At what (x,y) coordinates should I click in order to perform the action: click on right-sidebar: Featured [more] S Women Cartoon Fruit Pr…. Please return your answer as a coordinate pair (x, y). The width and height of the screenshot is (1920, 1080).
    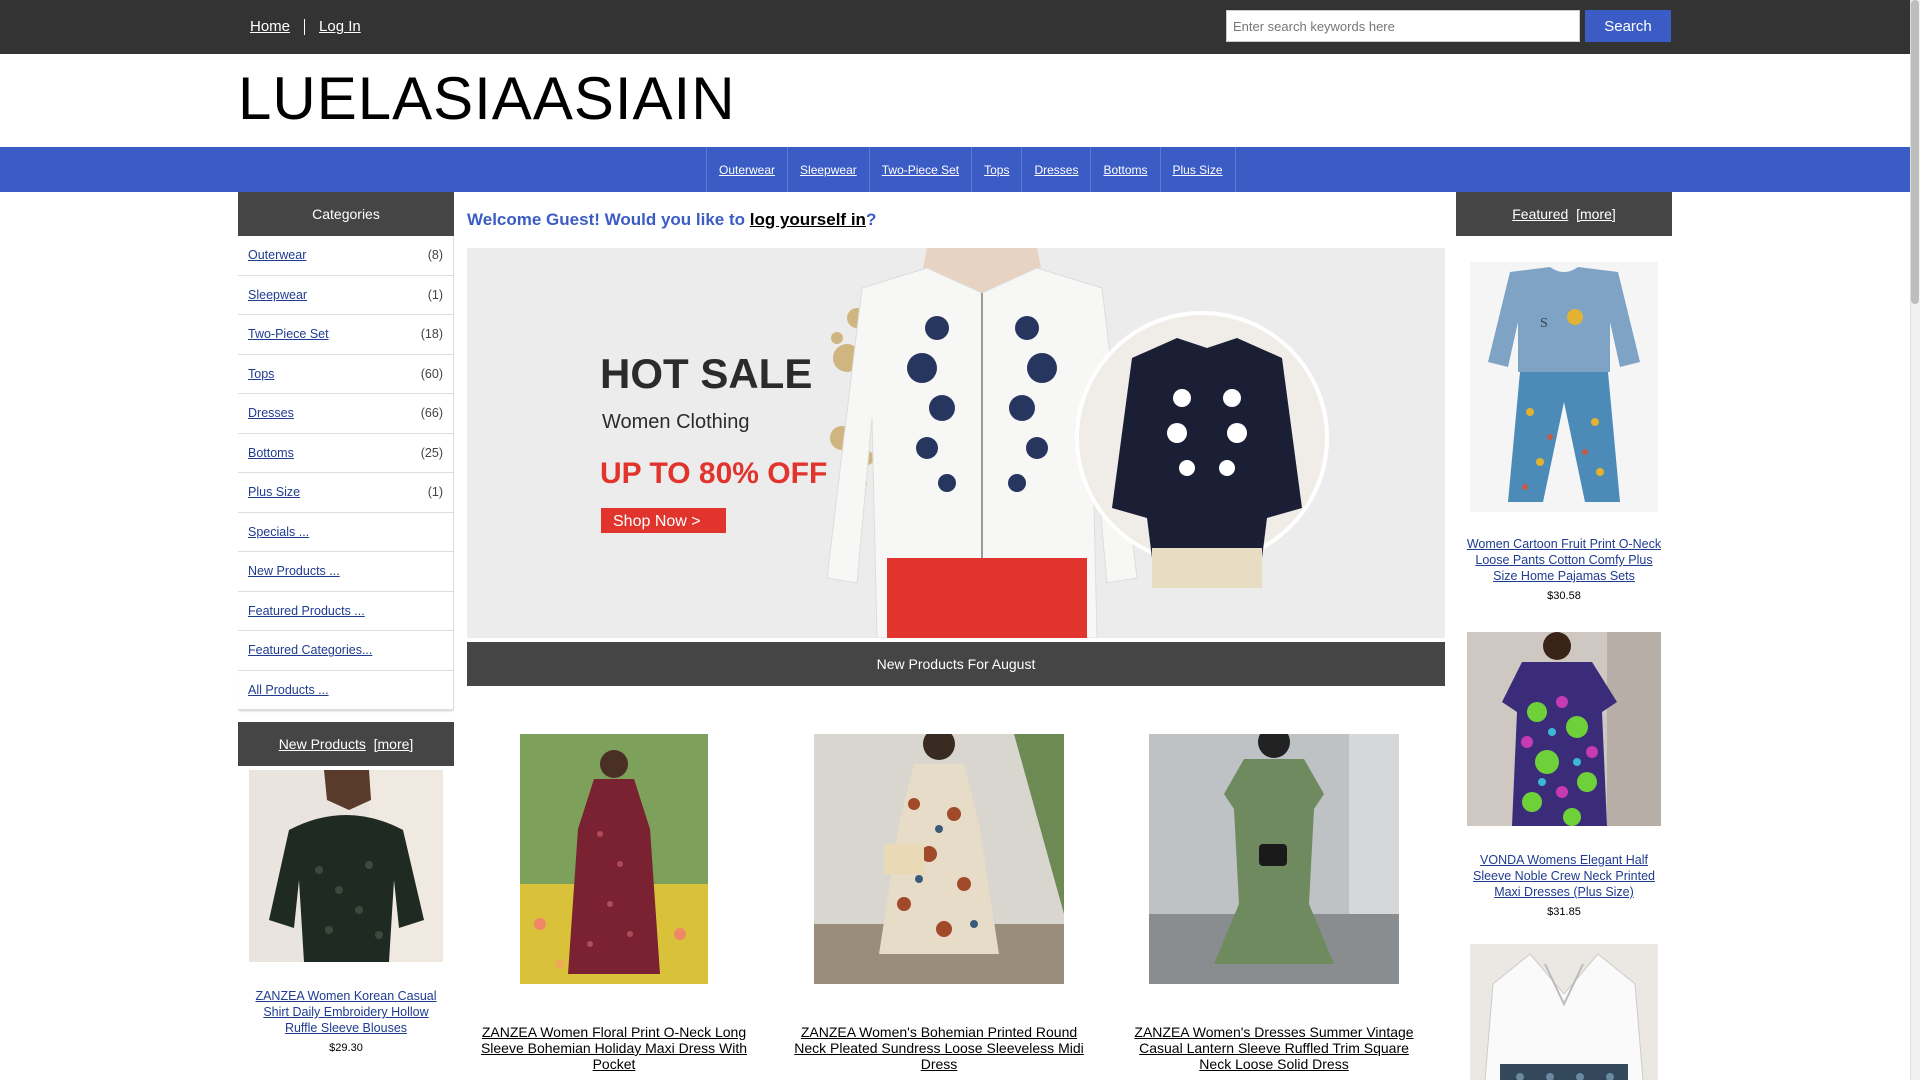
    Looking at the image, I should click on (1564, 636).